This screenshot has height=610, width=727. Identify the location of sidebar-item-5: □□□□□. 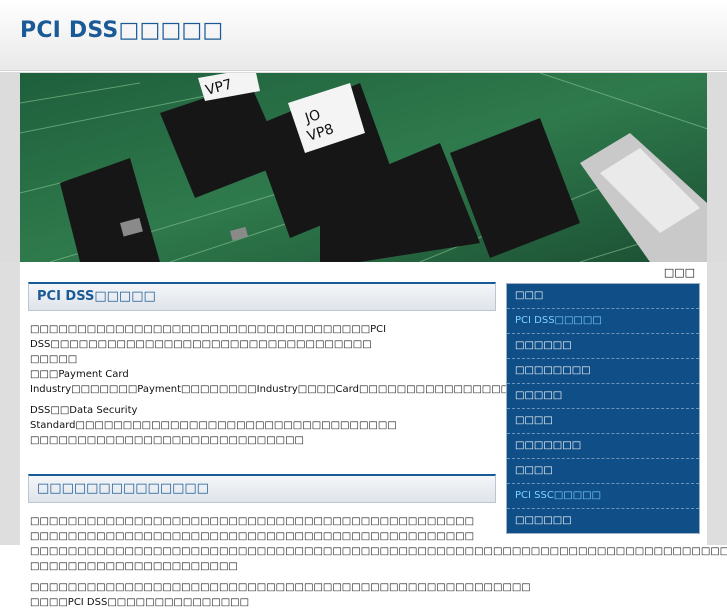
(603, 396).